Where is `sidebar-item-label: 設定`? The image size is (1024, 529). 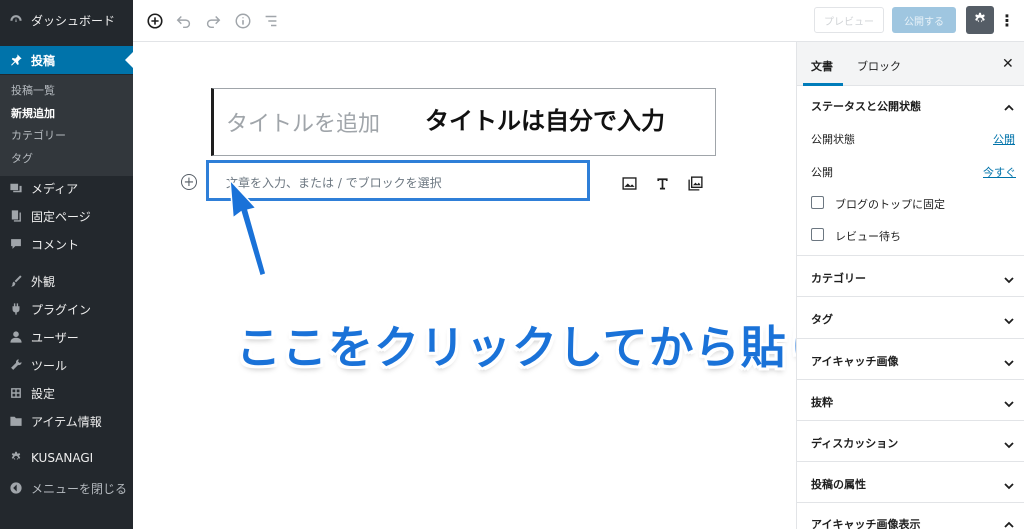 sidebar-item-label: 設定 is located at coordinates (43, 393).